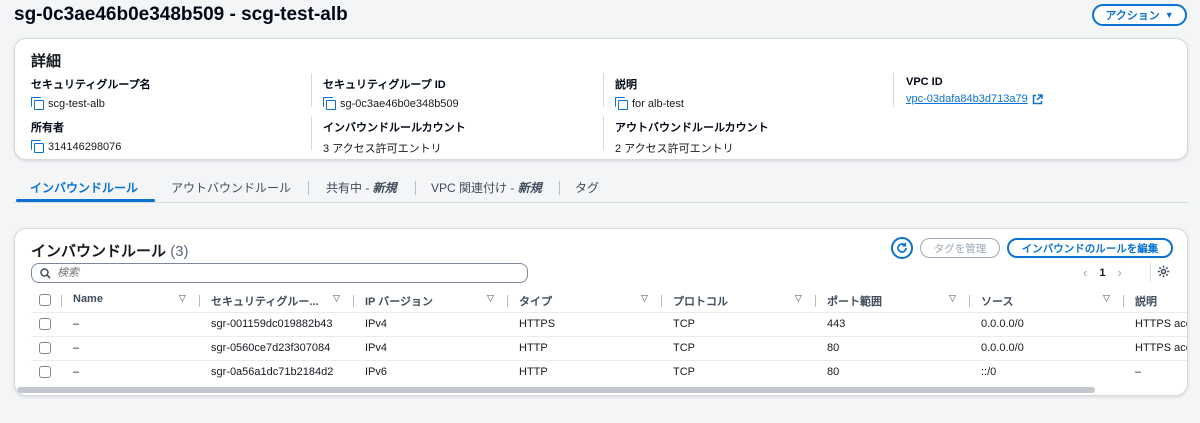 Image resolution: width=1200 pixels, height=423 pixels. What do you see at coordinates (76, 103) in the screenshot?
I see `field-value: scg-test-alb` at bounding box center [76, 103].